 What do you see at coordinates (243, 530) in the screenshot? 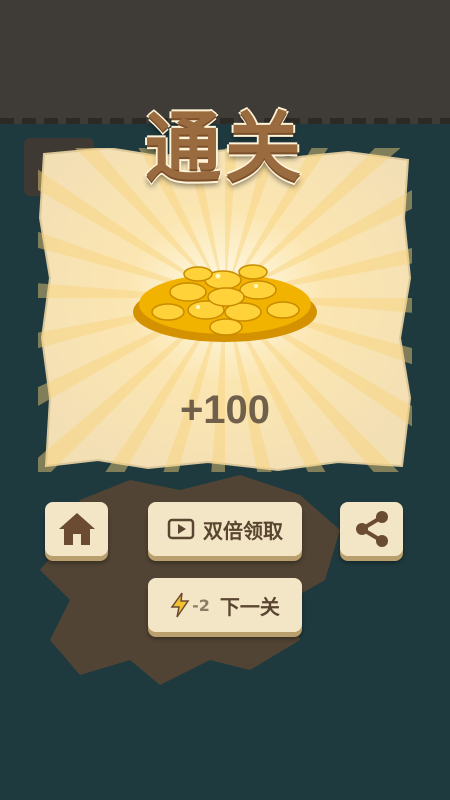
I see `double-reward-label: 双倍领取` at bounding box center [243, 530].